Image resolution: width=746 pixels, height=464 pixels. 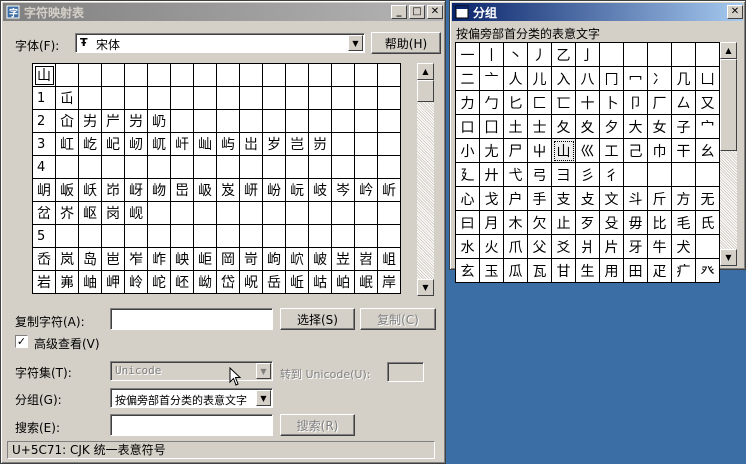 What do you see at coordinates (320, 144) in the screenshot?
I see `character-cell: 岃` at bounding box center [320, 144].